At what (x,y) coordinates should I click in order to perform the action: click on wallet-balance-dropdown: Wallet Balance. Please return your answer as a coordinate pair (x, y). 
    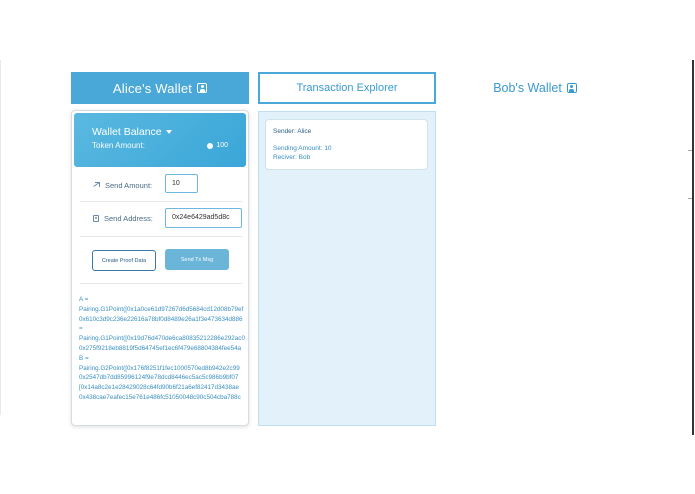
    Looking at the image, I should click on (132, 132).